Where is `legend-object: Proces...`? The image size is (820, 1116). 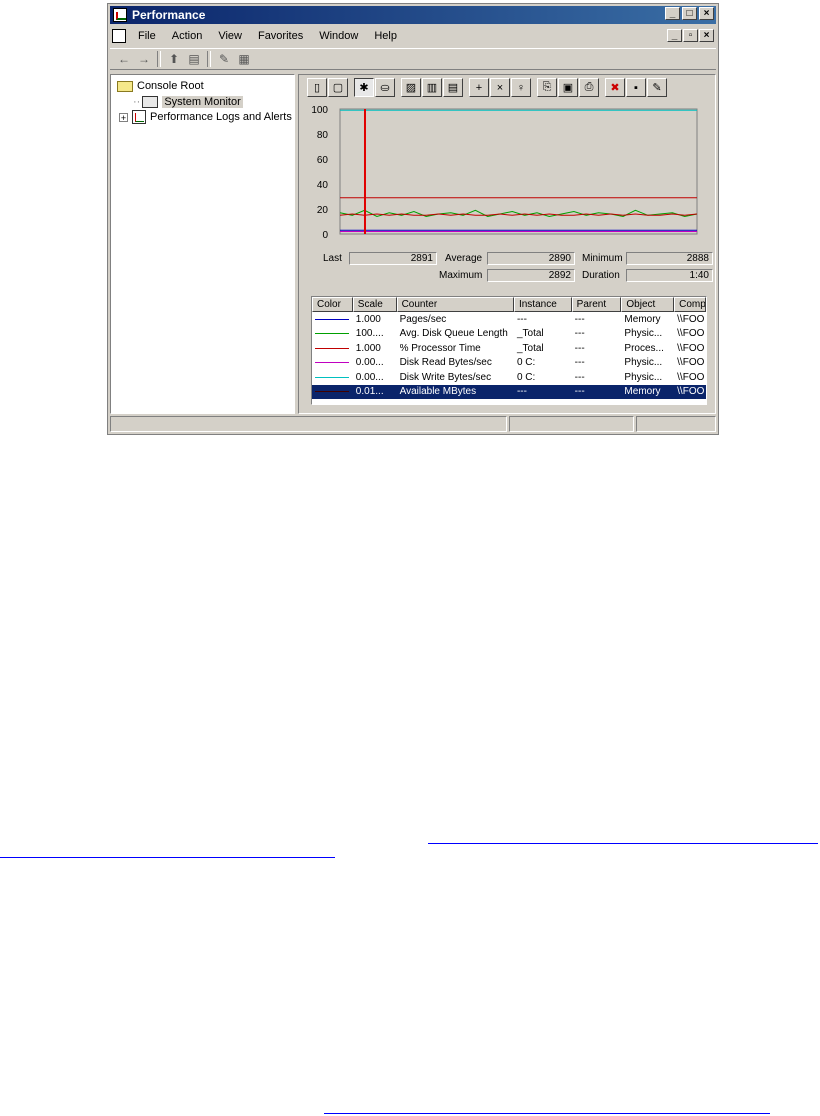 legend-object: Proces... is located at coordinates (644, 348).